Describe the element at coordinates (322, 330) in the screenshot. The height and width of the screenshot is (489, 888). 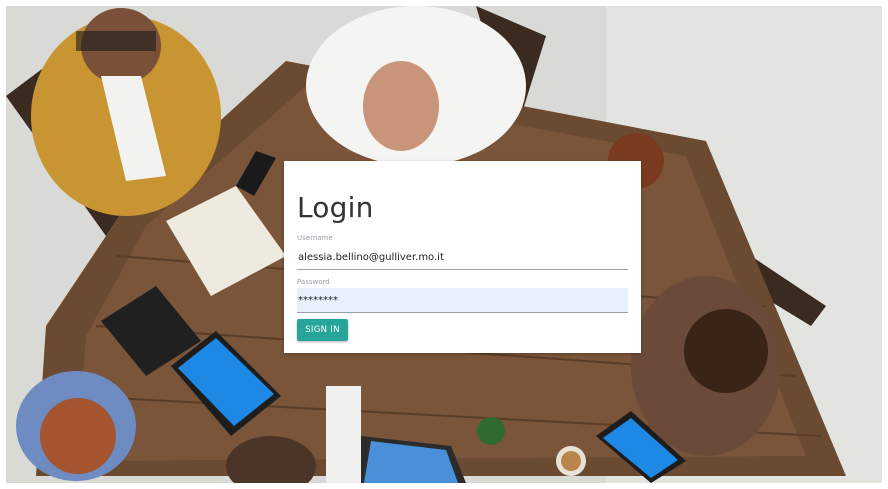
I see `sign-in-button: SIGN IN` at that location.